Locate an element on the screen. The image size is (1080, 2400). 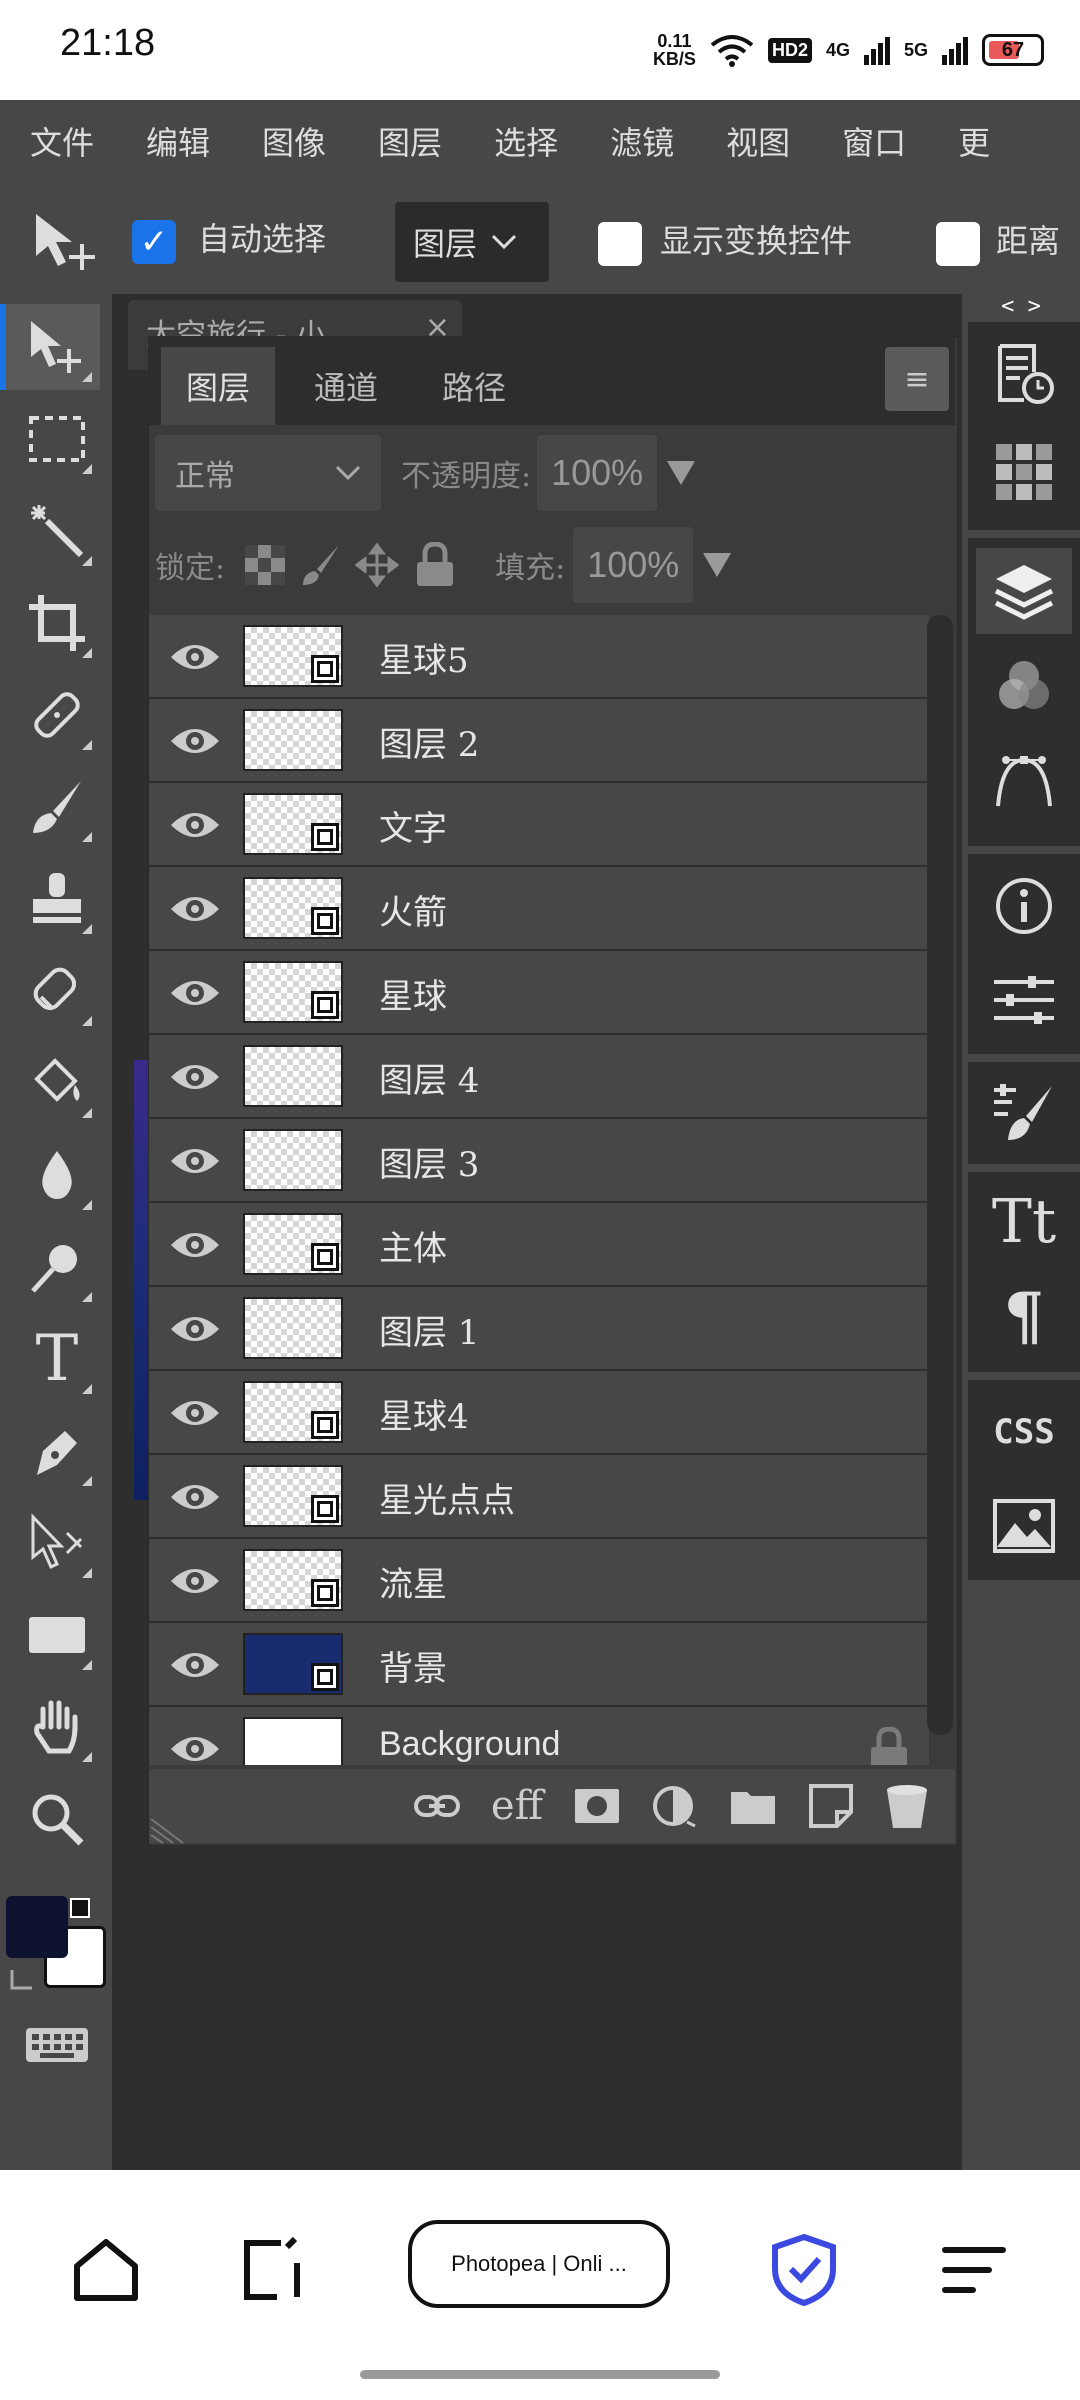
fill-tool is located at coordinates (57, 1083).